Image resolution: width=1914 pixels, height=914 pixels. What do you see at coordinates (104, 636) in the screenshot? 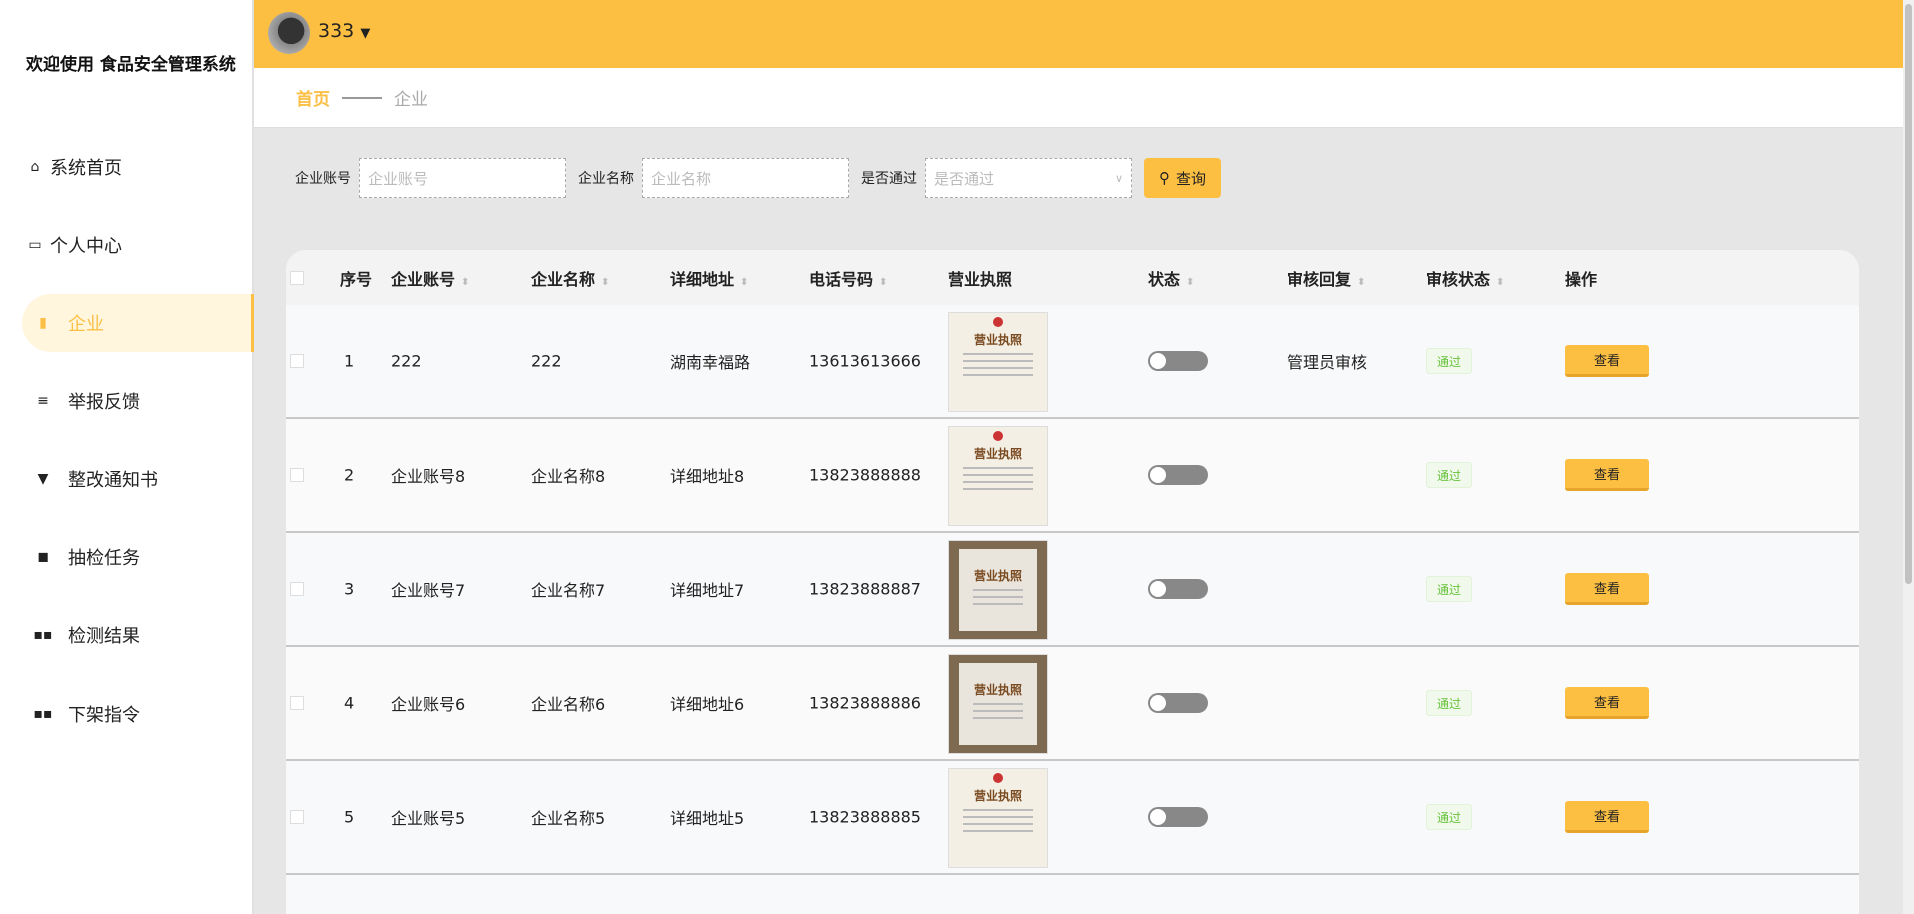
I see `menu-label: 检测结果` at bounding box center [104, 636].